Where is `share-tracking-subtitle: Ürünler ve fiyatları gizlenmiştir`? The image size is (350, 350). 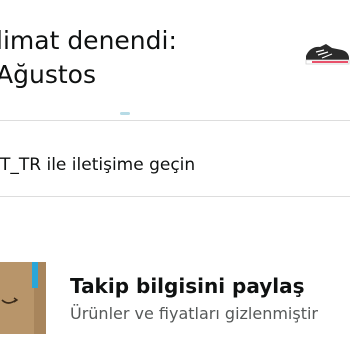
share-tracking-subtitle: Ürünler ve fiyatları gizlenmiştir is located at coordinates (194, 313).